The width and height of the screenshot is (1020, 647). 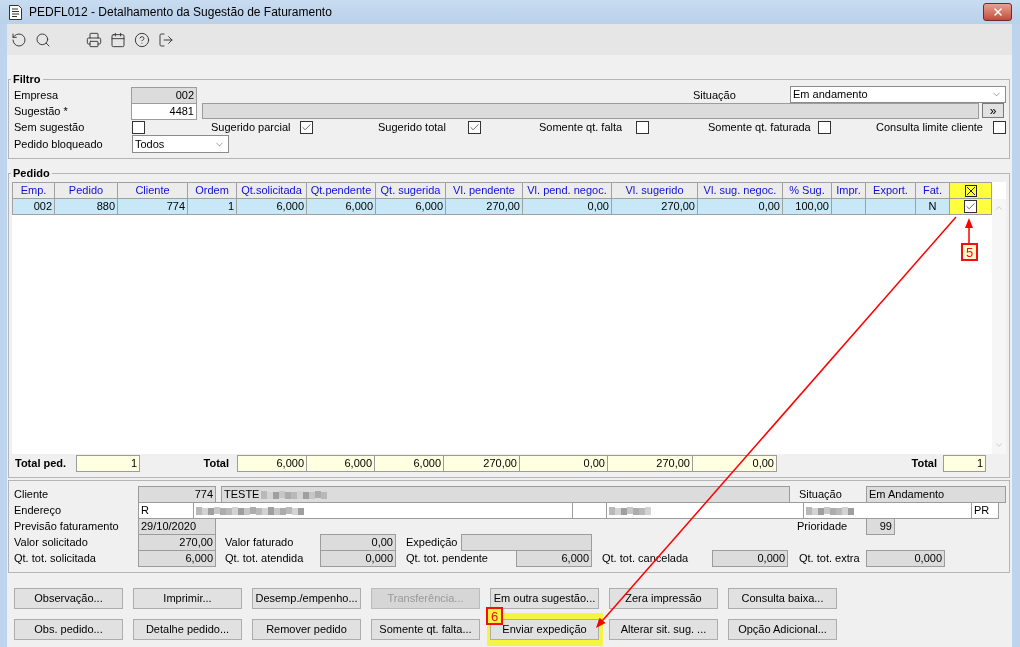 I want to click on field-label: Total ped., so click(x=41, y=463).